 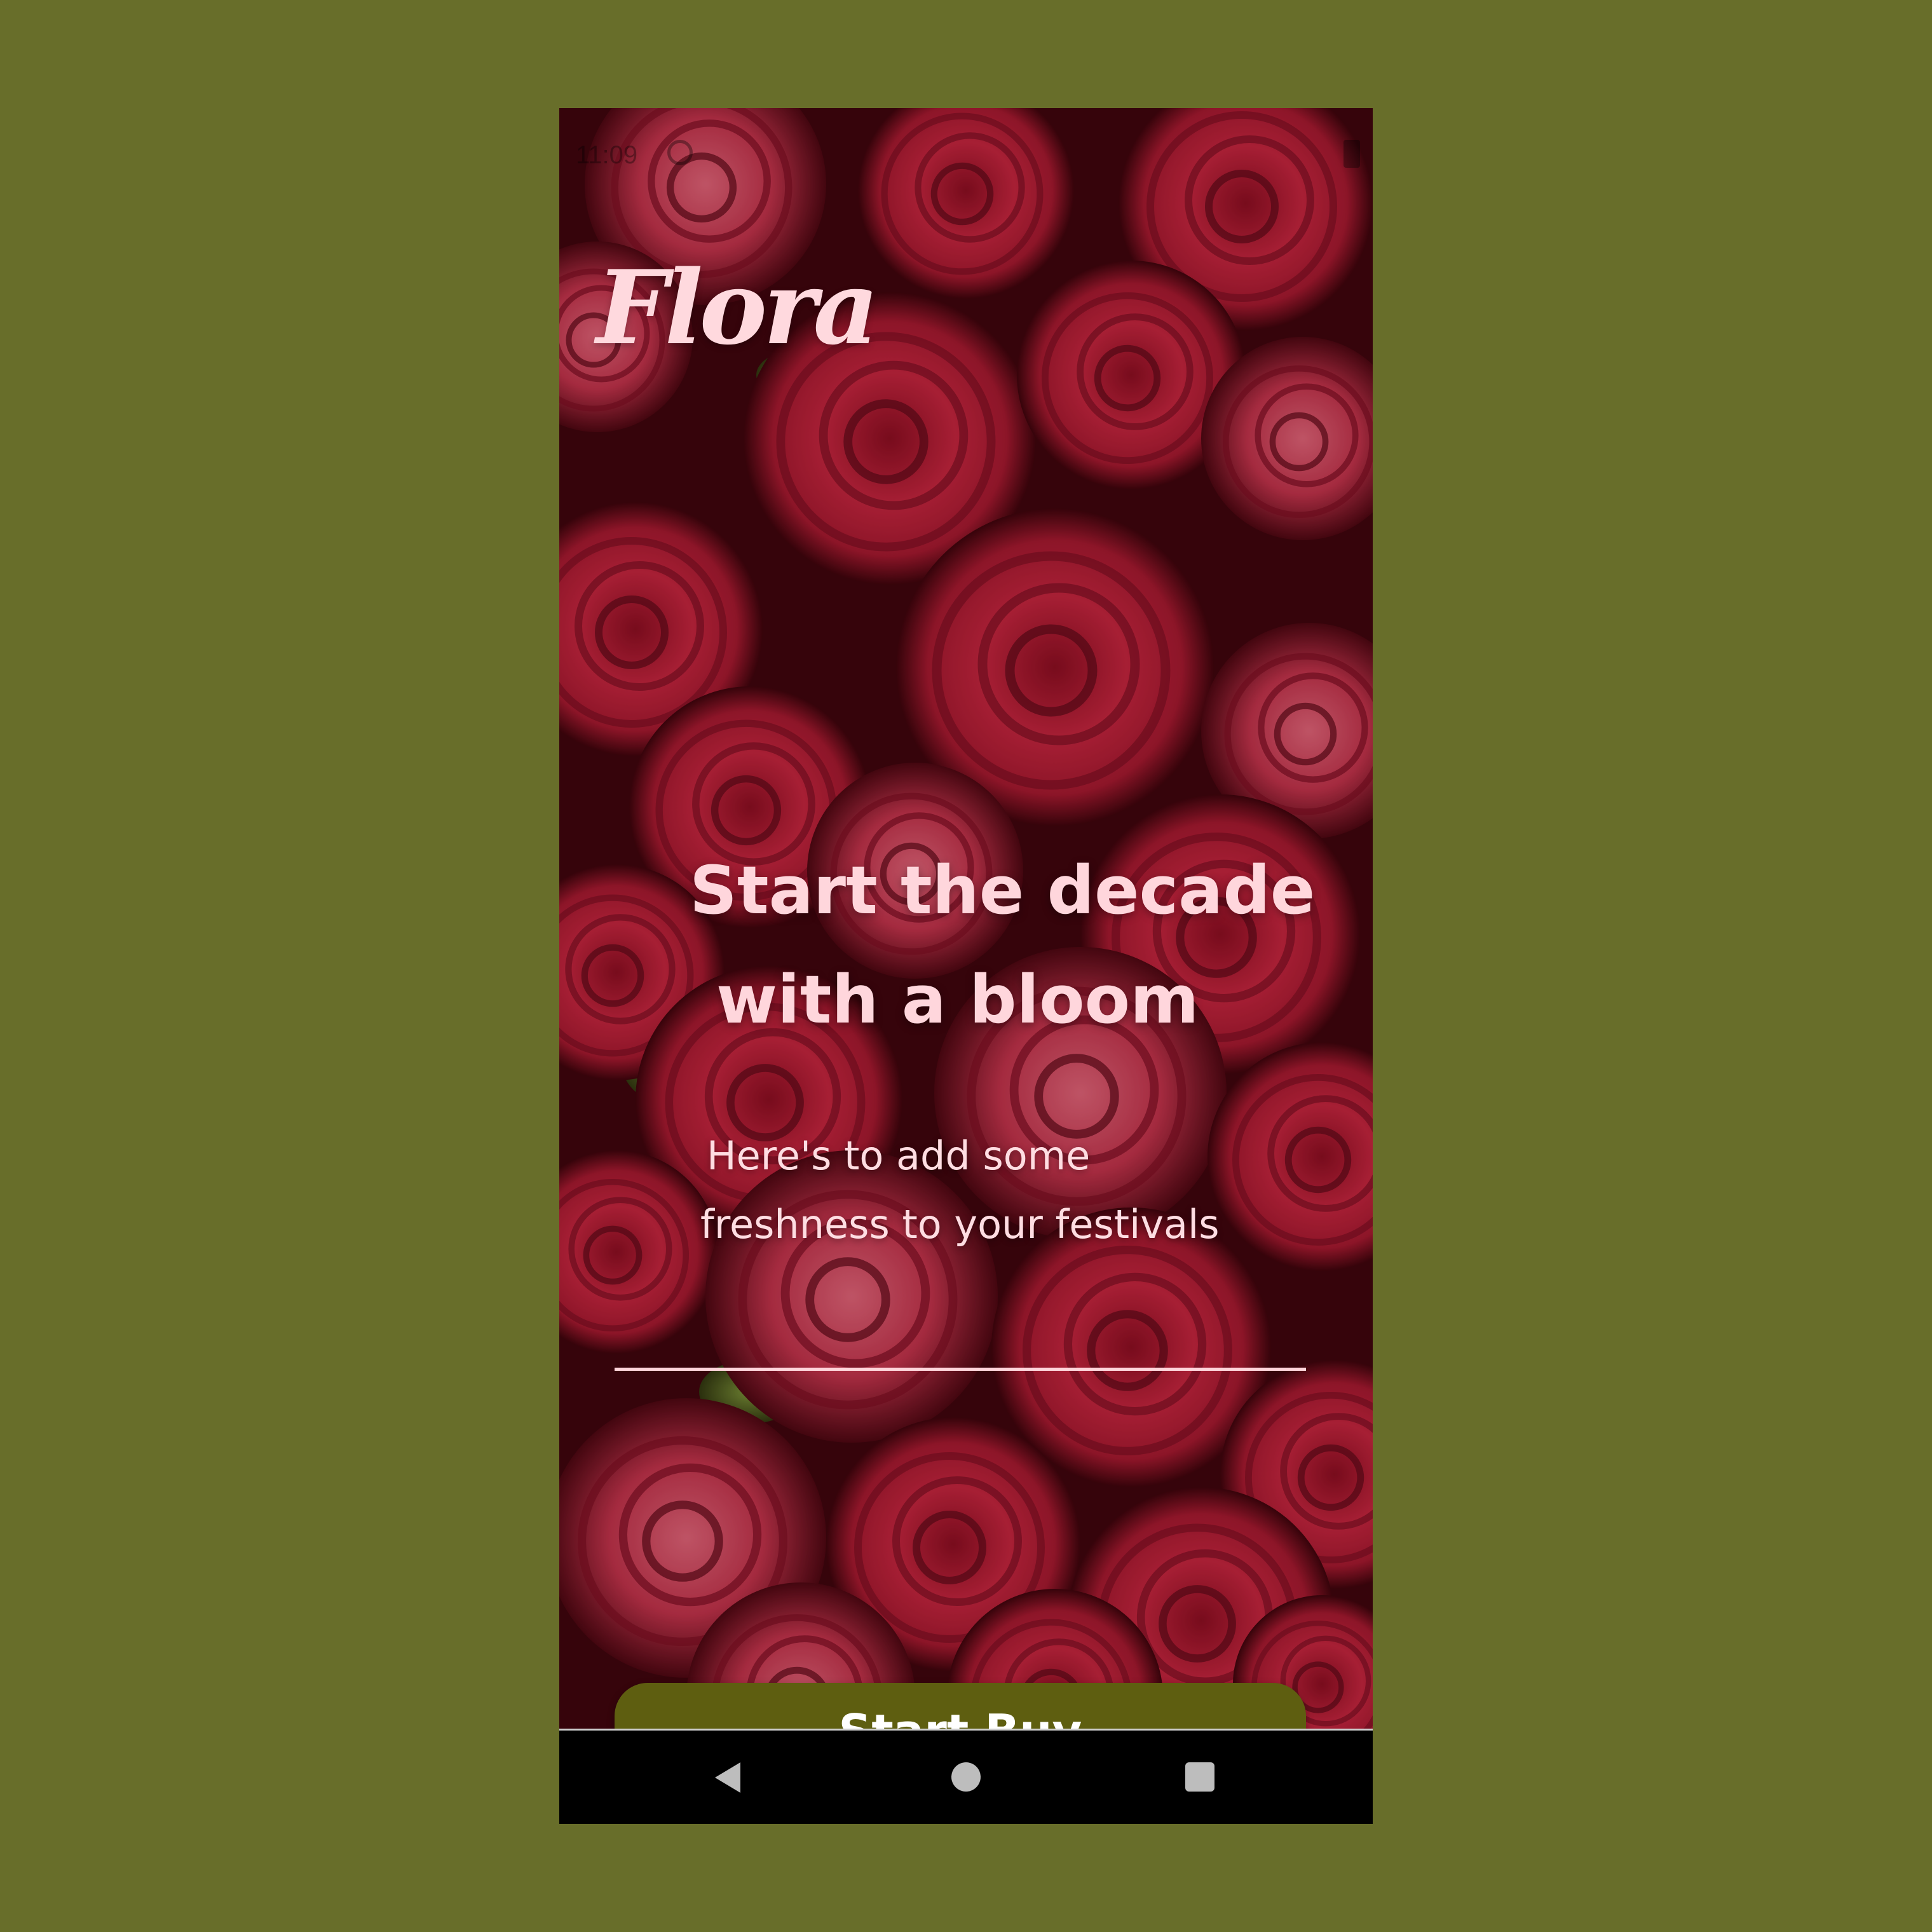 I want to click on battery-icon, so click(x=1352, y=154).